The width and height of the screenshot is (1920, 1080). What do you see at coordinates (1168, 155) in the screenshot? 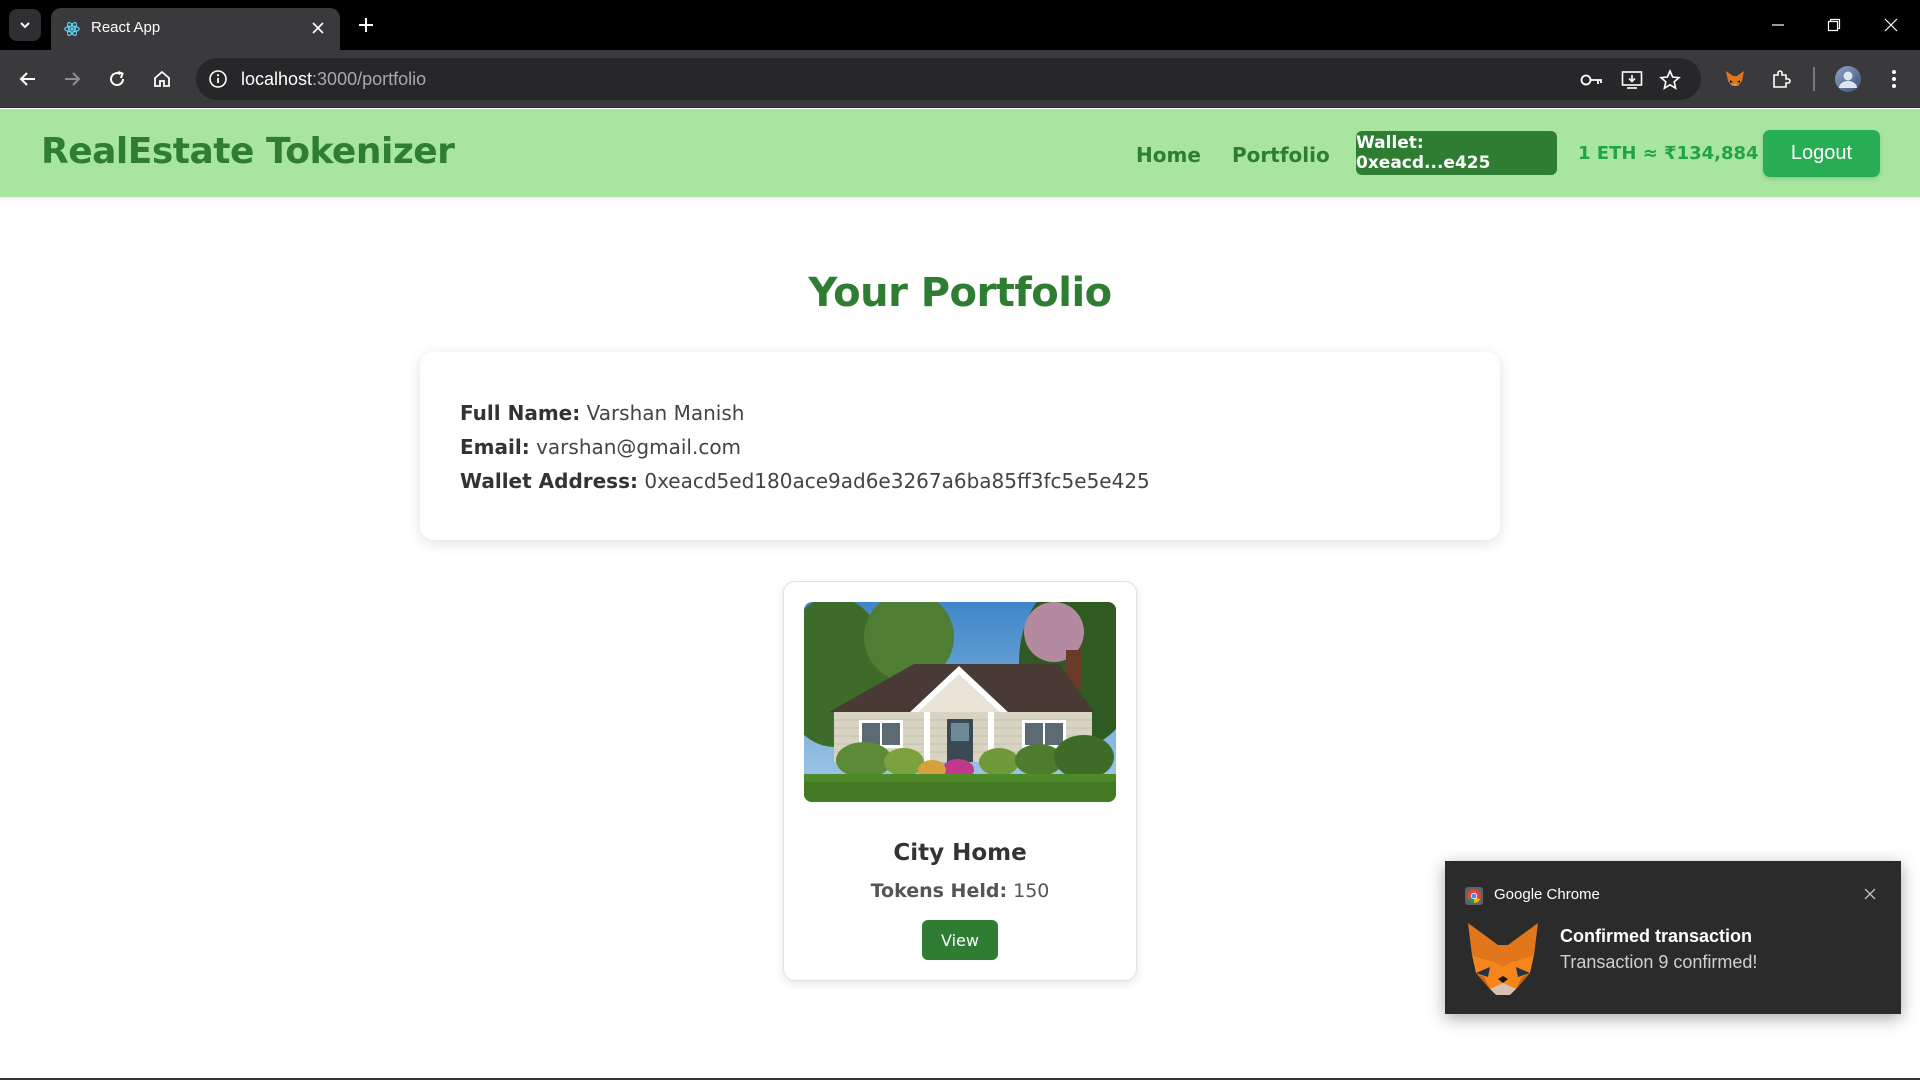
I see `nav-home-link: Home` at bounding box center [1168, 155].